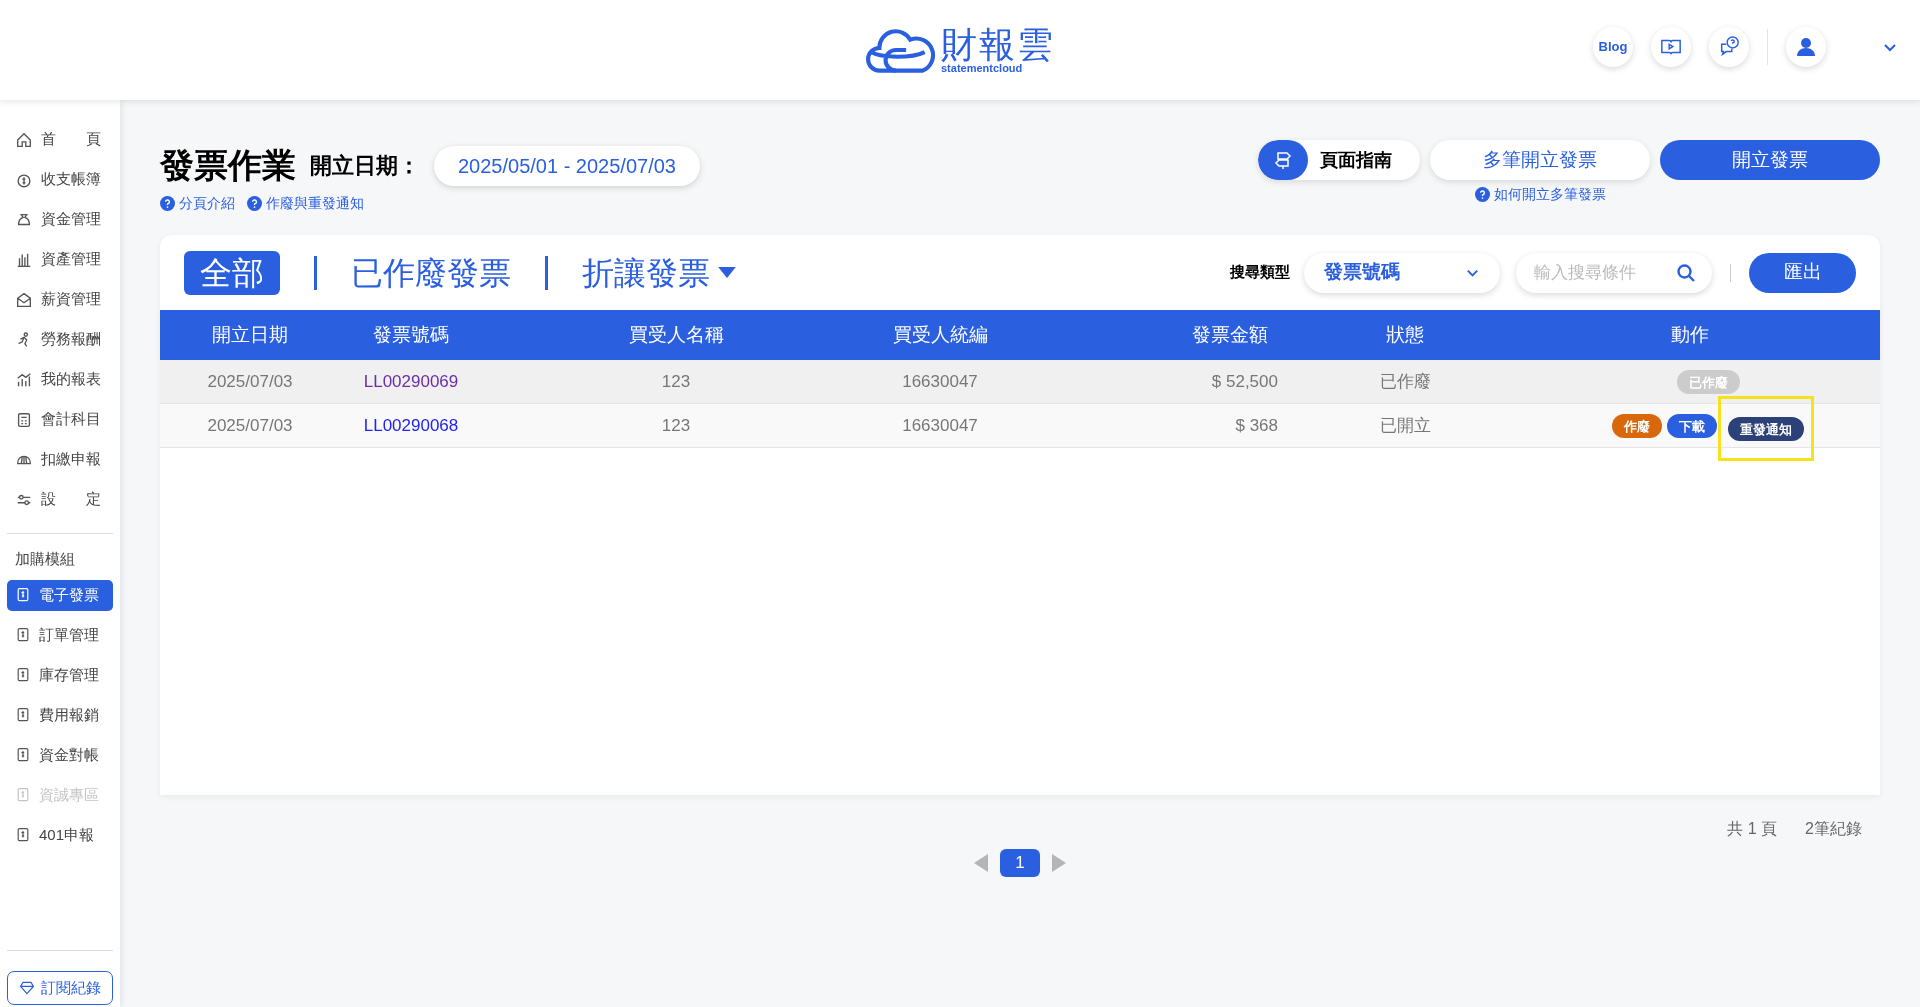  I want to click on column-header: 發票金額, so click(1230, 334).